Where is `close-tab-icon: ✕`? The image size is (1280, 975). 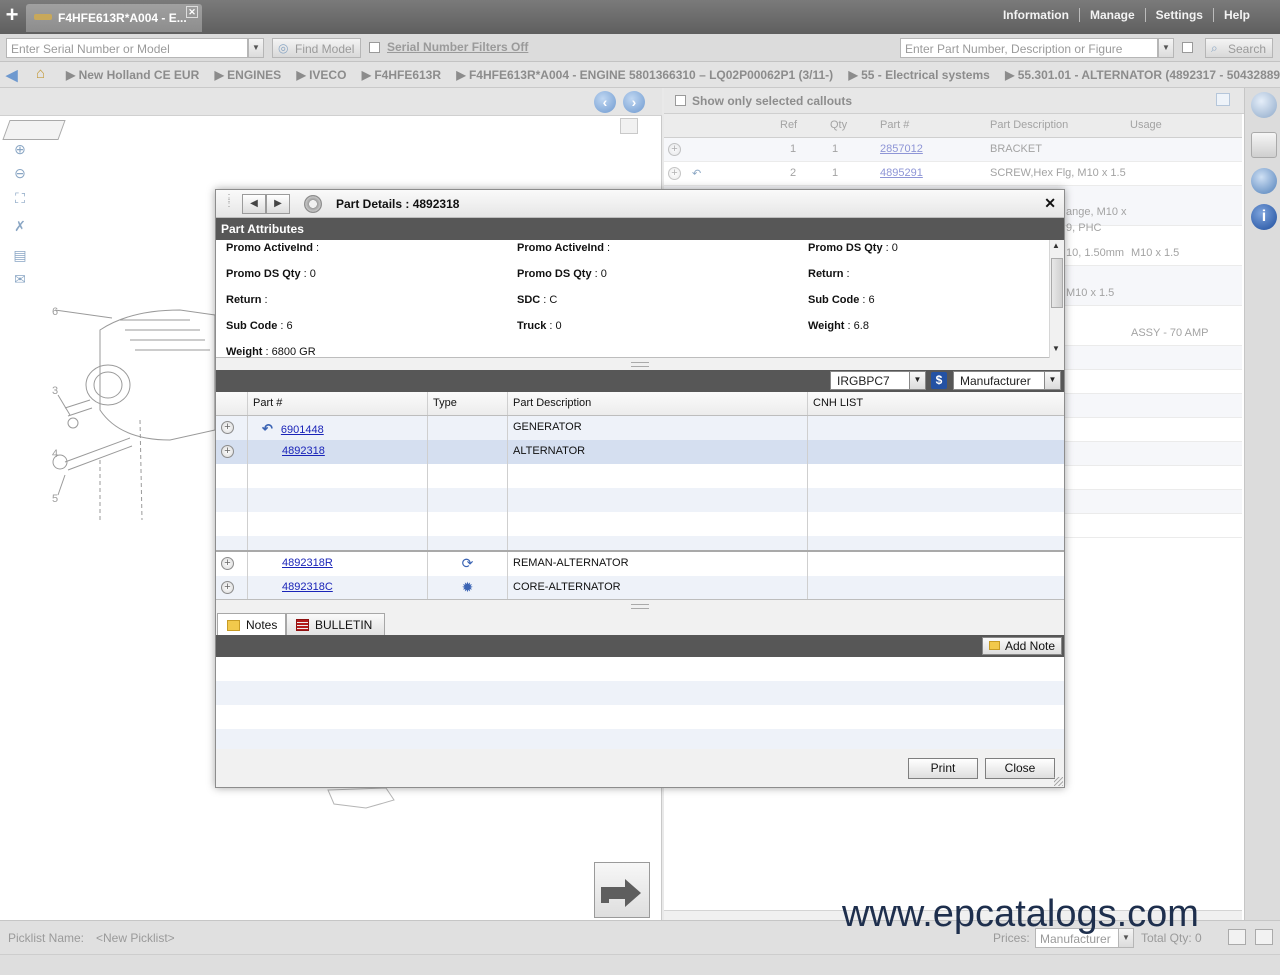 close-tab-icon: ✕ is located at coordinates (192, 12).